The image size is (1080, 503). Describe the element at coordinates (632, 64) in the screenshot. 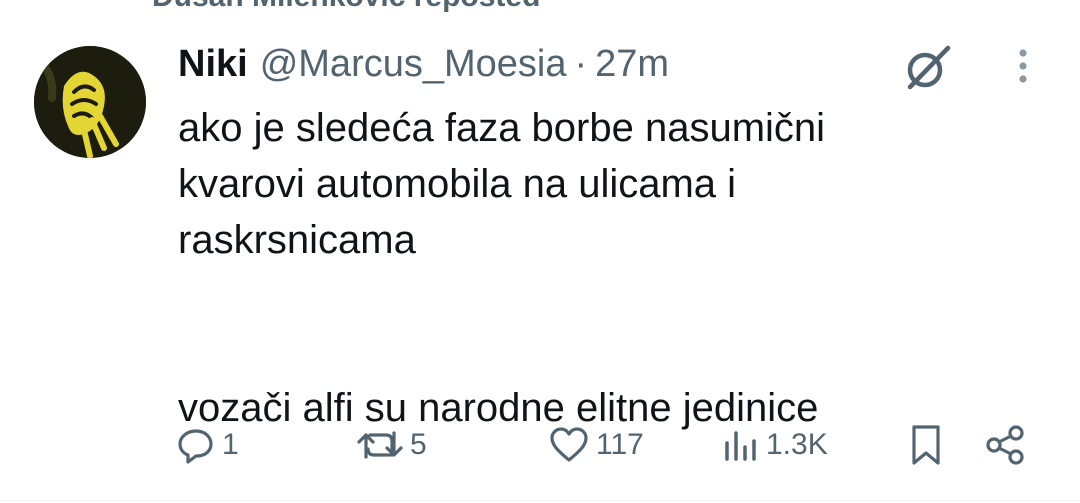

I see `timestamp: 27m` at that location.